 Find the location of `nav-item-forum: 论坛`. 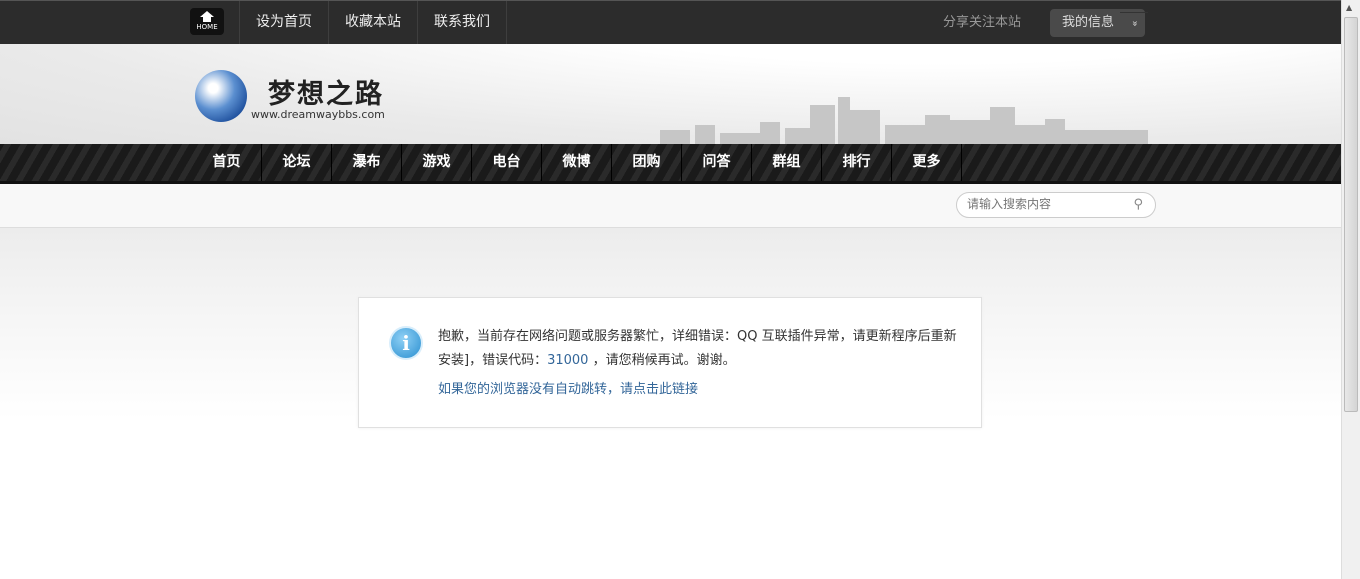

nav-item-forum: 论坛 is located at coordinates (297, 162).